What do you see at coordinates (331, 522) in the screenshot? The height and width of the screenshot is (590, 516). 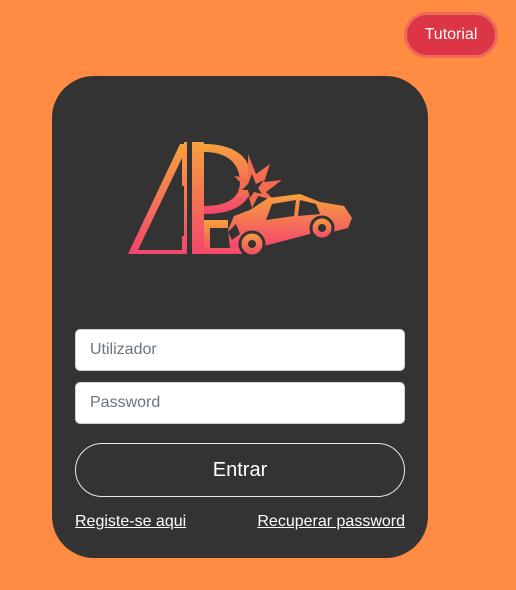 I see `recover-password-link: Recuperar password` at bounding box center [331, 522].